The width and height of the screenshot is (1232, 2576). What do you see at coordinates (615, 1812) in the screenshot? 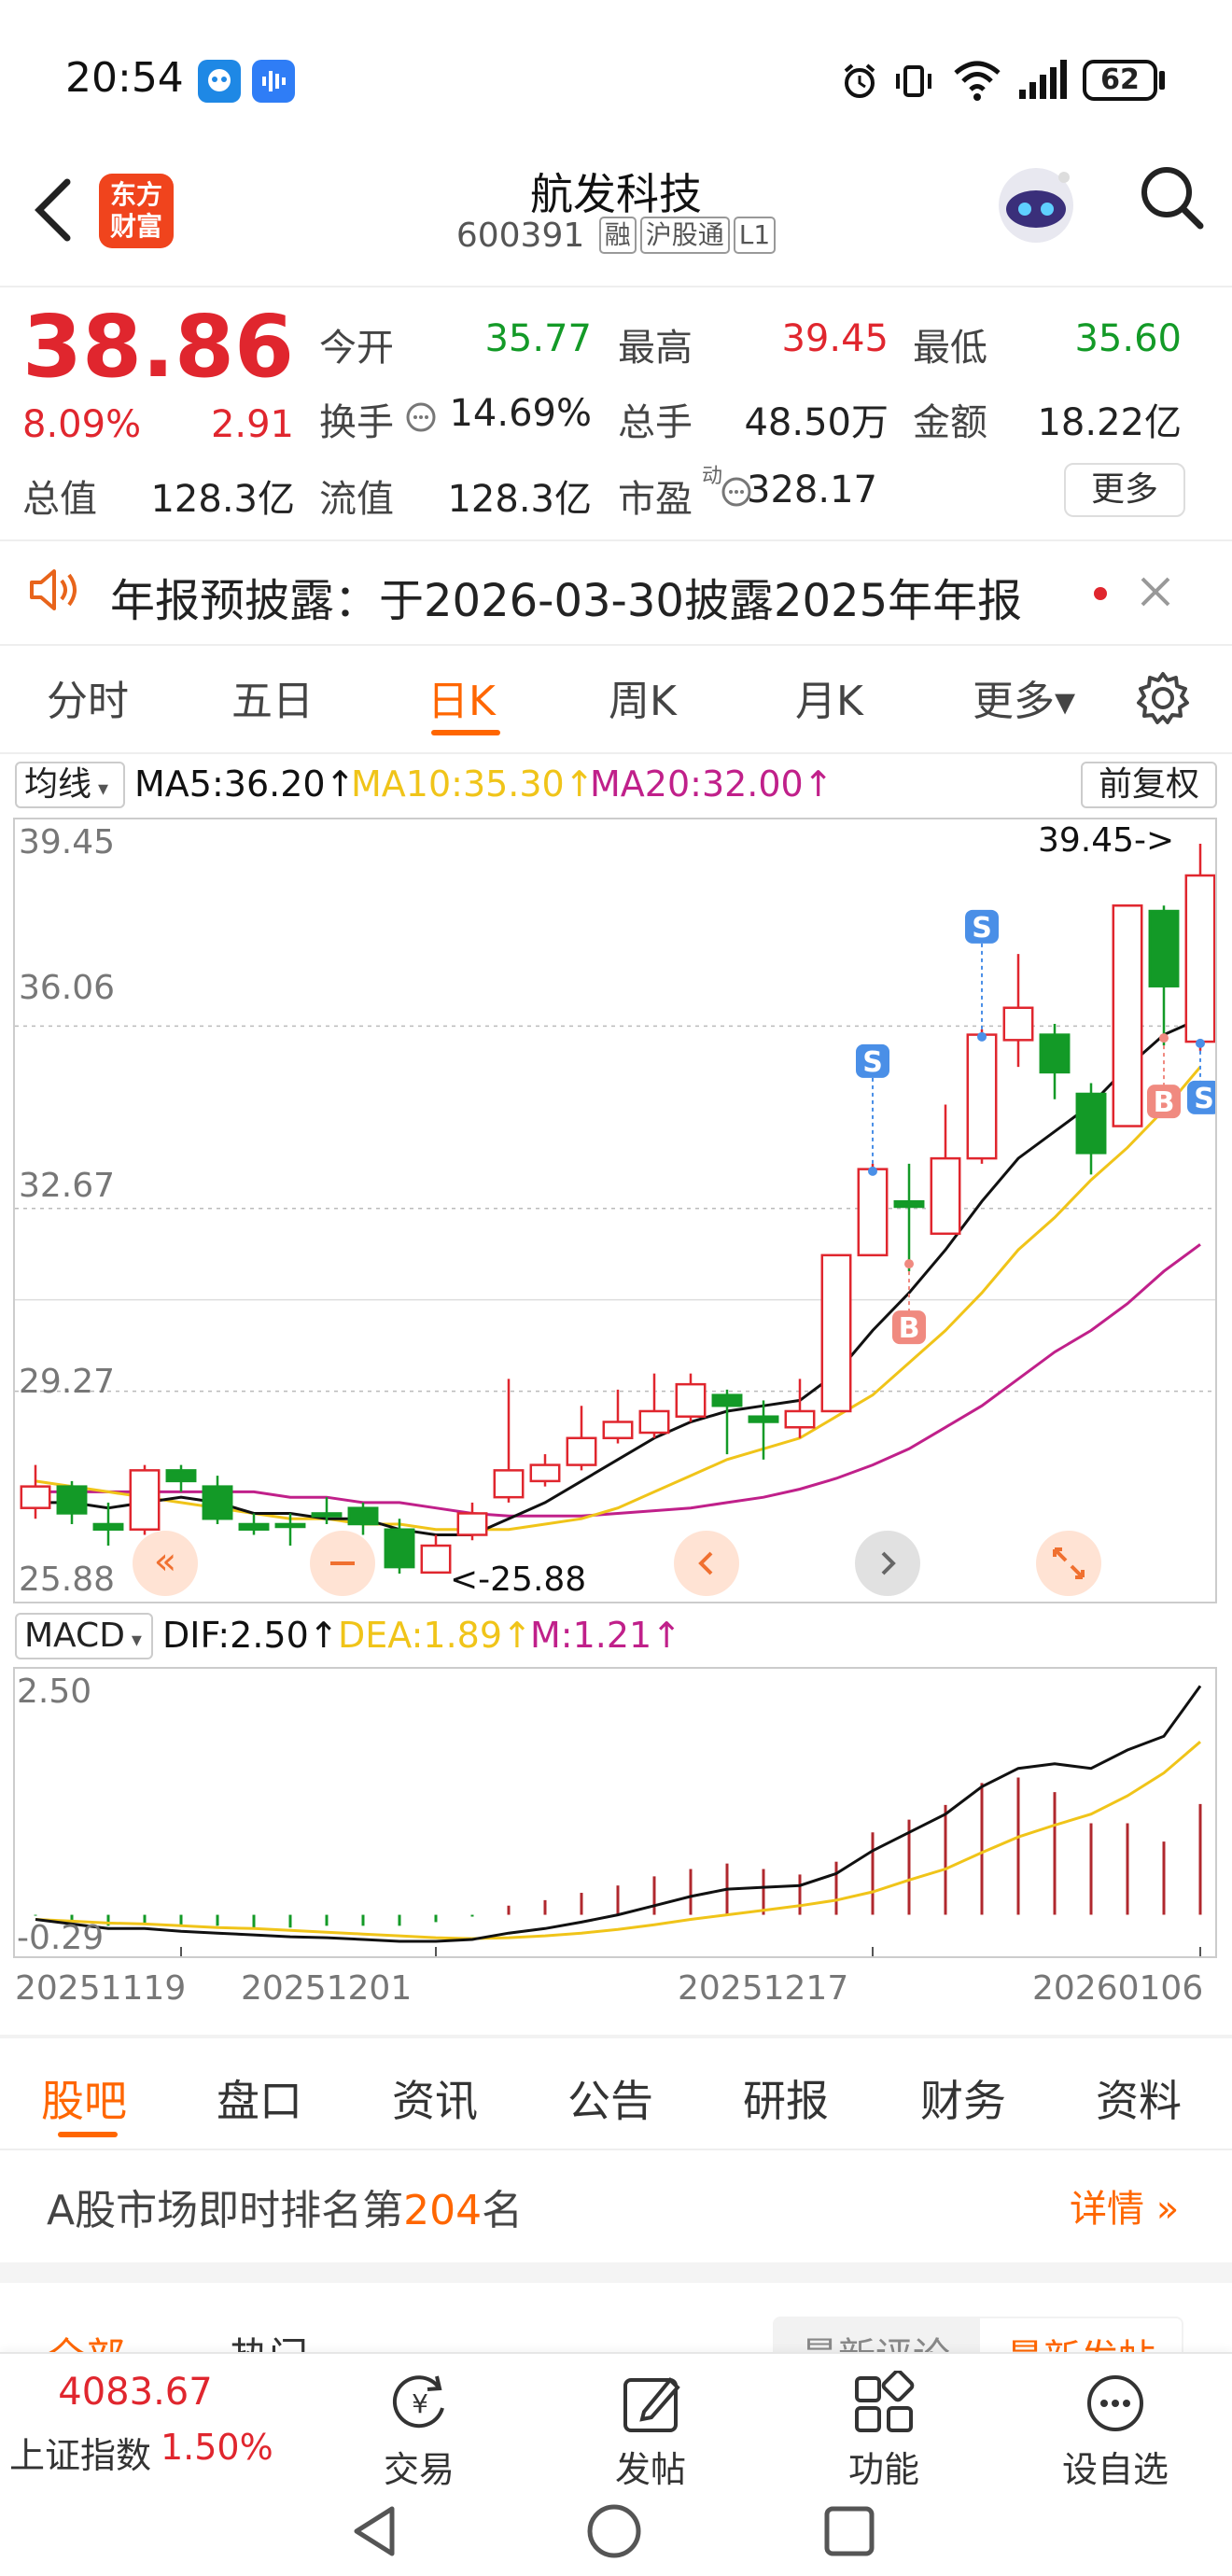
I see `macd-chart` at bounding box center [615, 1812].